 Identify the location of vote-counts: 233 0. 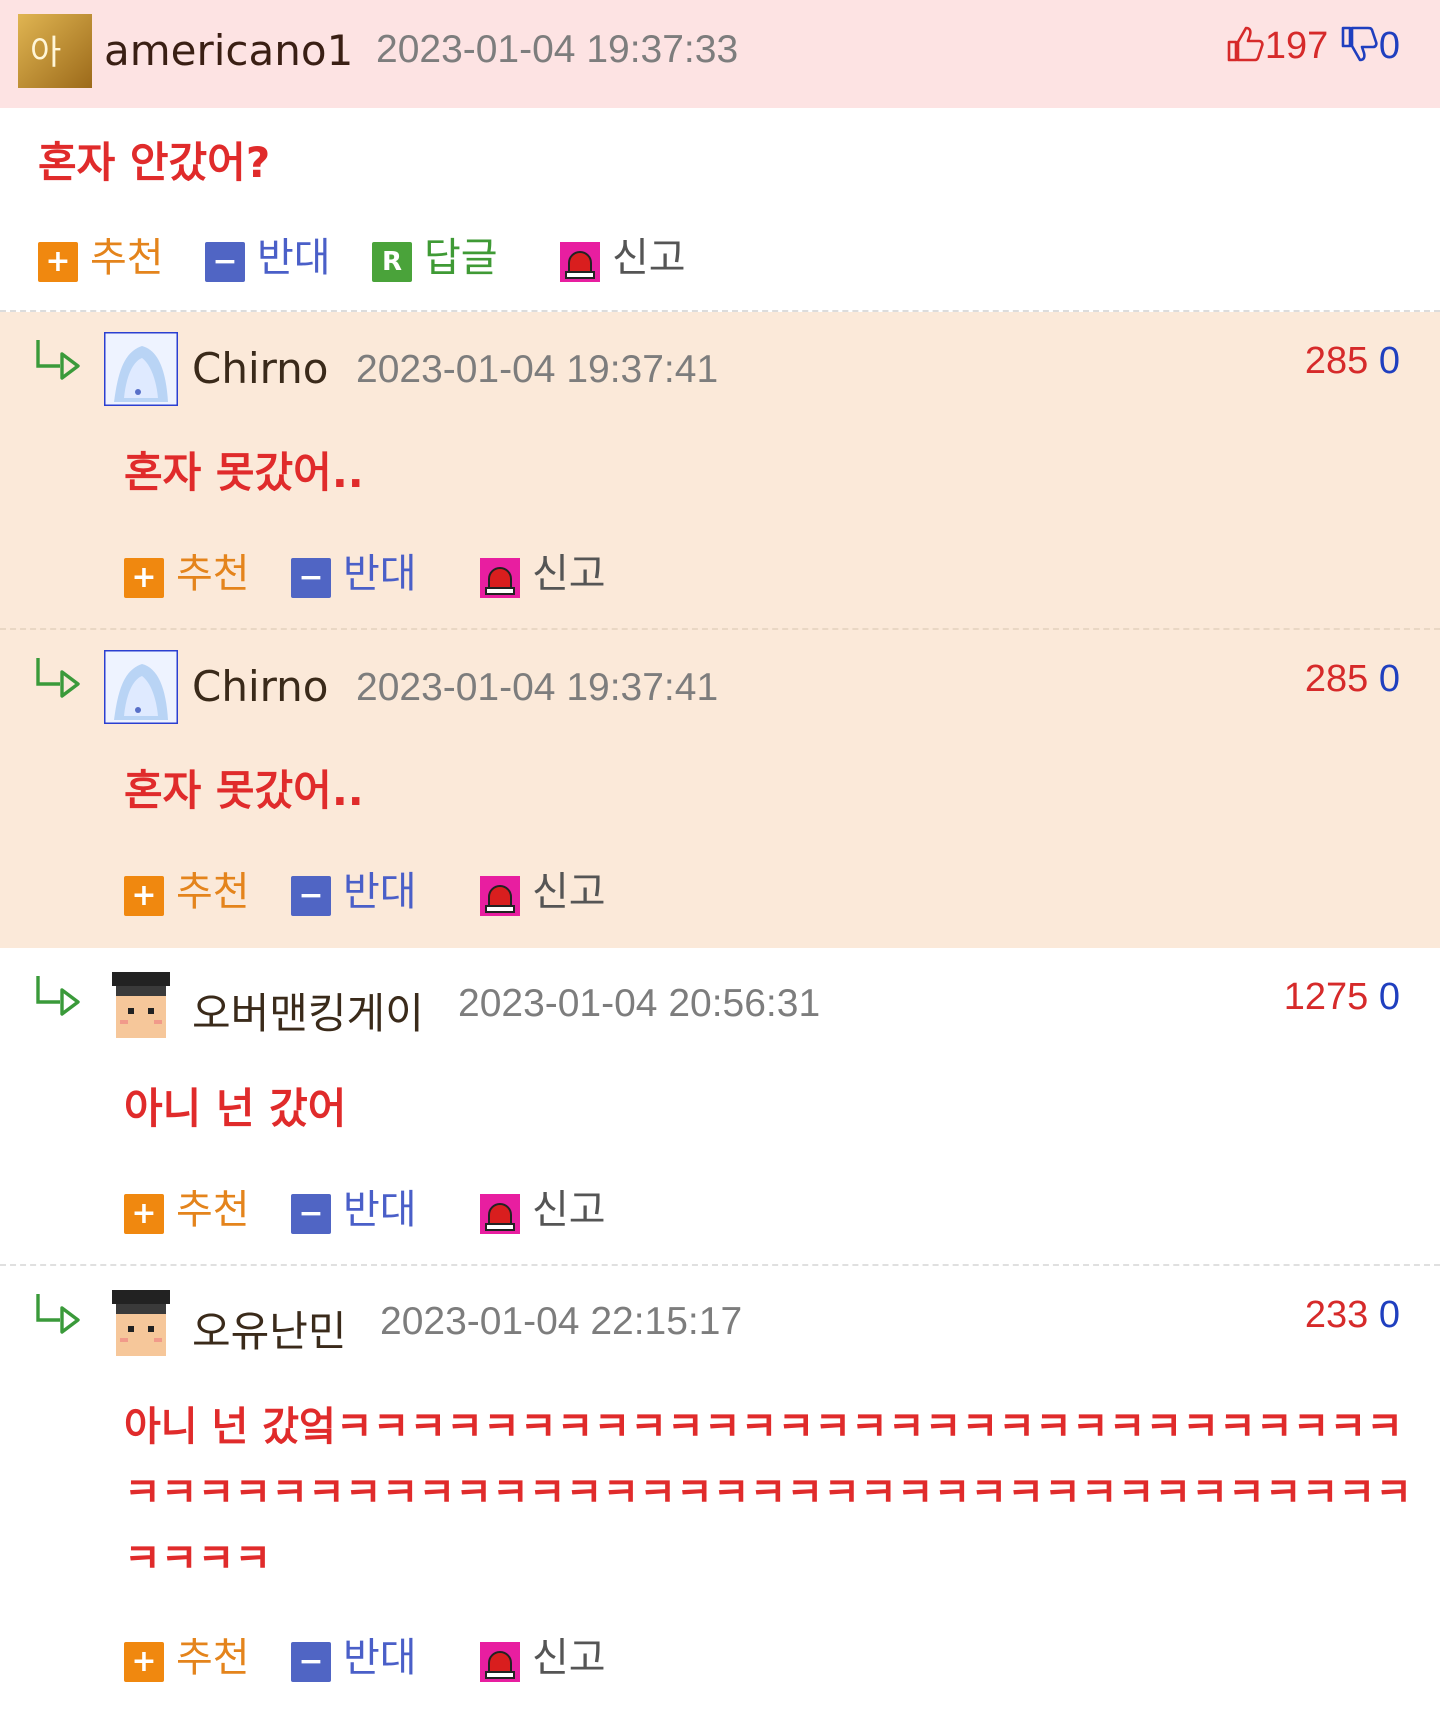
(1352, 1315).